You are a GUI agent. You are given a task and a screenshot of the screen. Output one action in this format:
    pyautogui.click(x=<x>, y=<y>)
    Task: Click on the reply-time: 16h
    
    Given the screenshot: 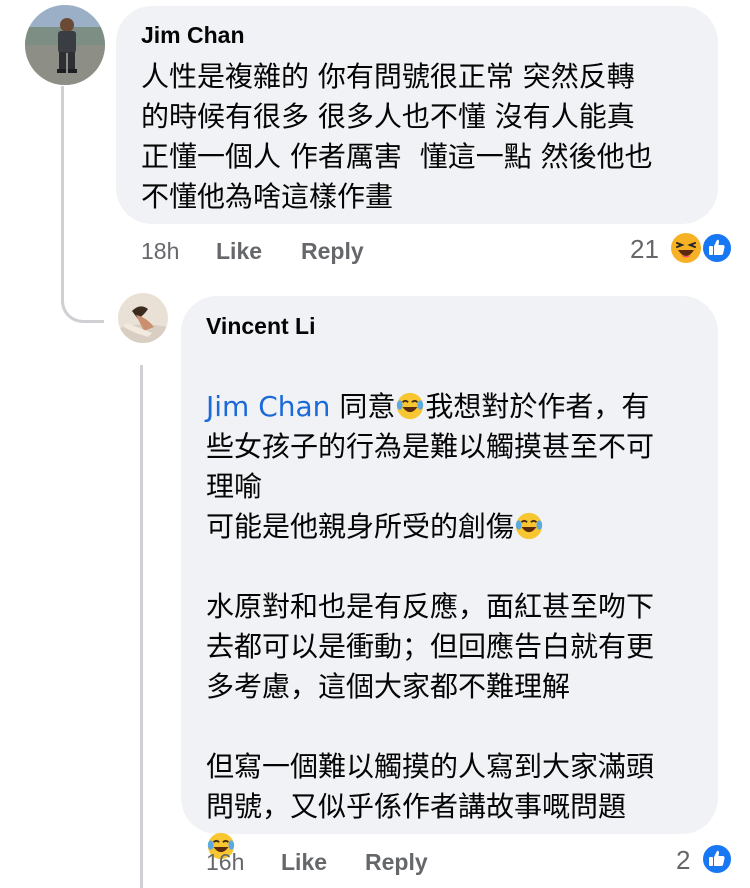 What is the action you would take?
    pyautogui.click(x=225, y=862)
    